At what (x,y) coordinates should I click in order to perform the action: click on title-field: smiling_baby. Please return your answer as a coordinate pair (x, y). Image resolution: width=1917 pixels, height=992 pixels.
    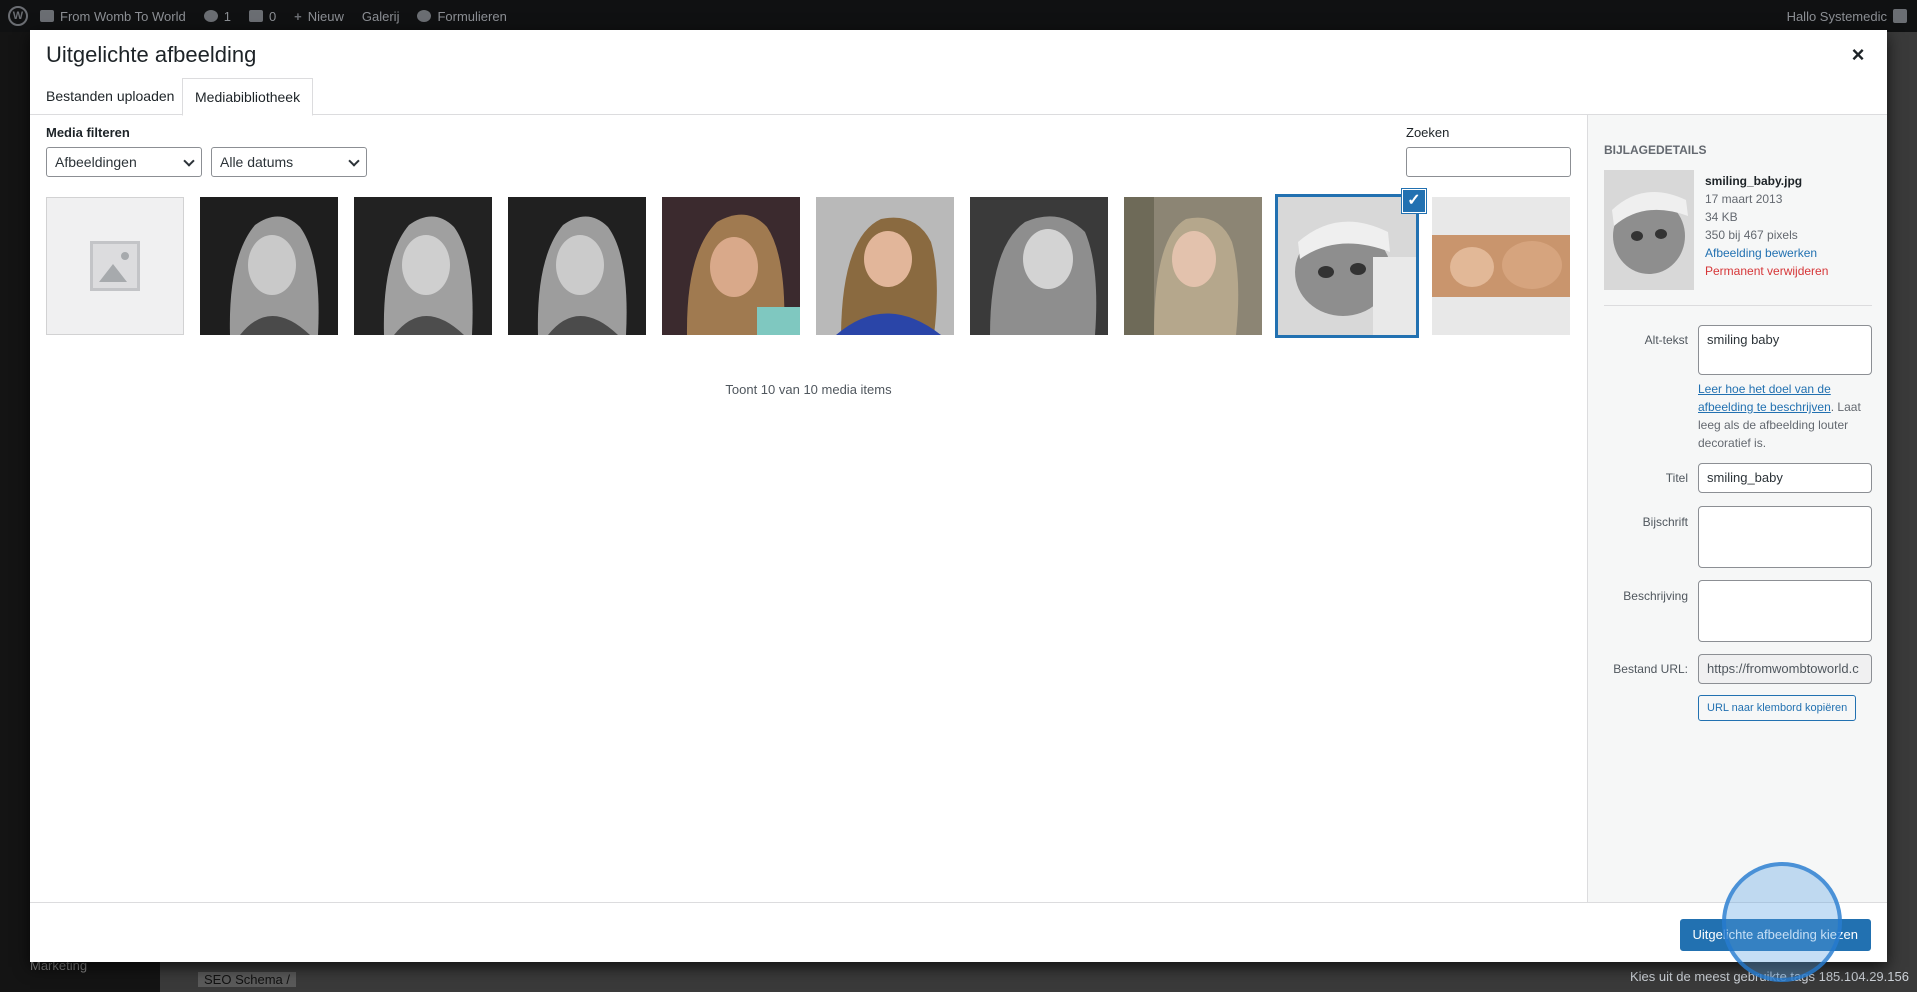
    Looking at the image, I should click on (1785, 478).